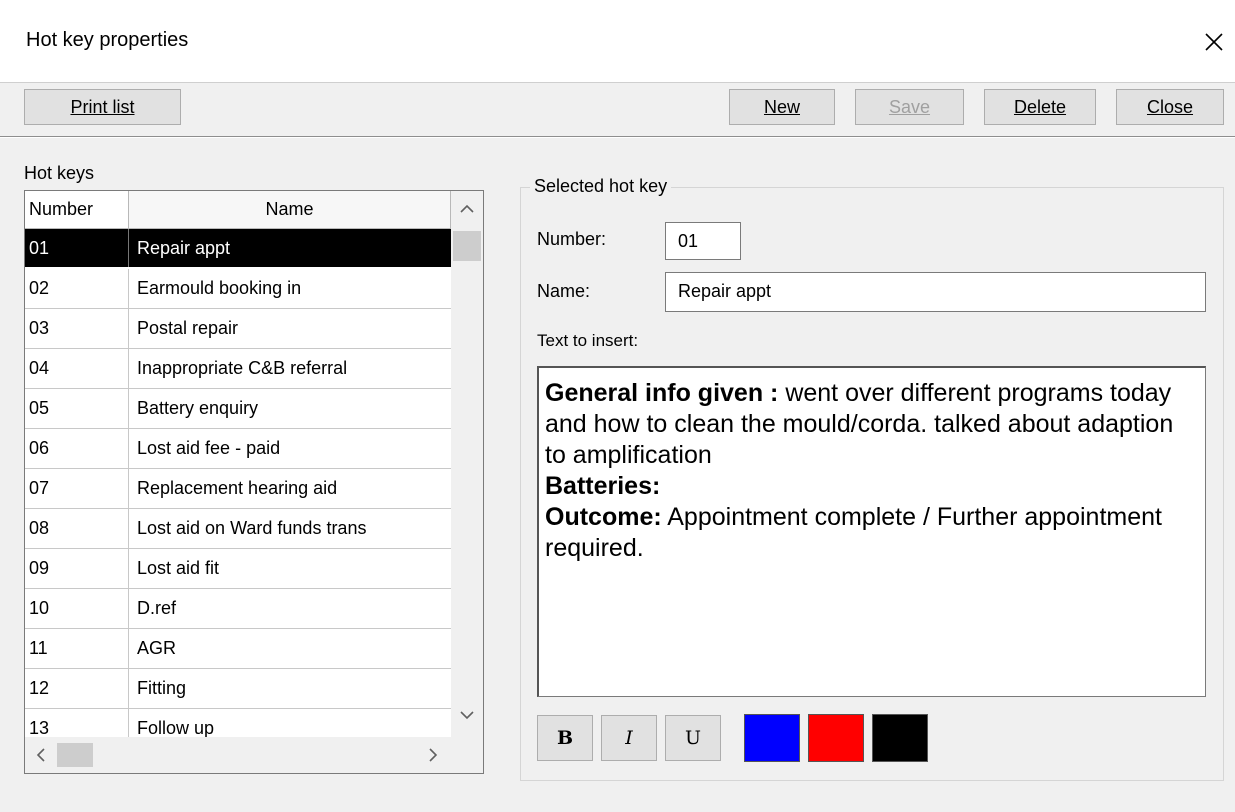 This screenshot has width=1235, height=812. Describe the element at coordinates (77, 288) in the screenshot. I see `row-number: 02` at that location.